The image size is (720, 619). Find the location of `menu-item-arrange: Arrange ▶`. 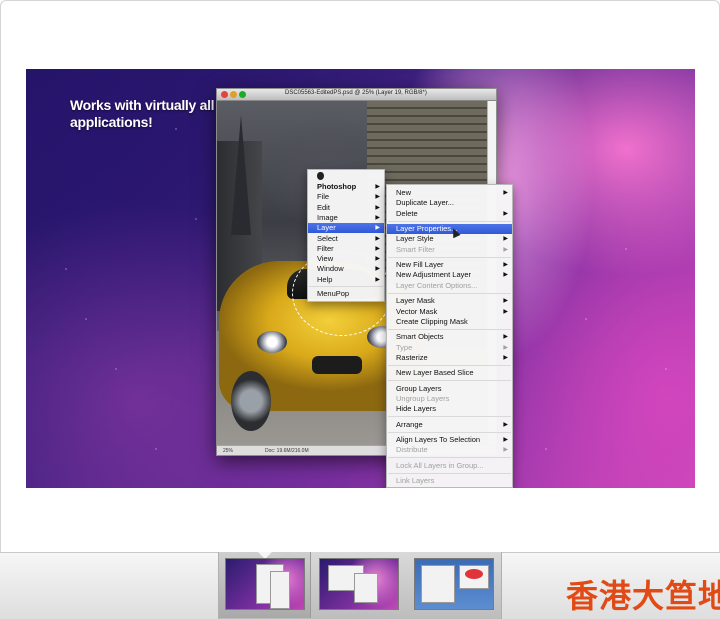

menu-item-arrange: Arrange ▶ is located at coordinates (449, 425).